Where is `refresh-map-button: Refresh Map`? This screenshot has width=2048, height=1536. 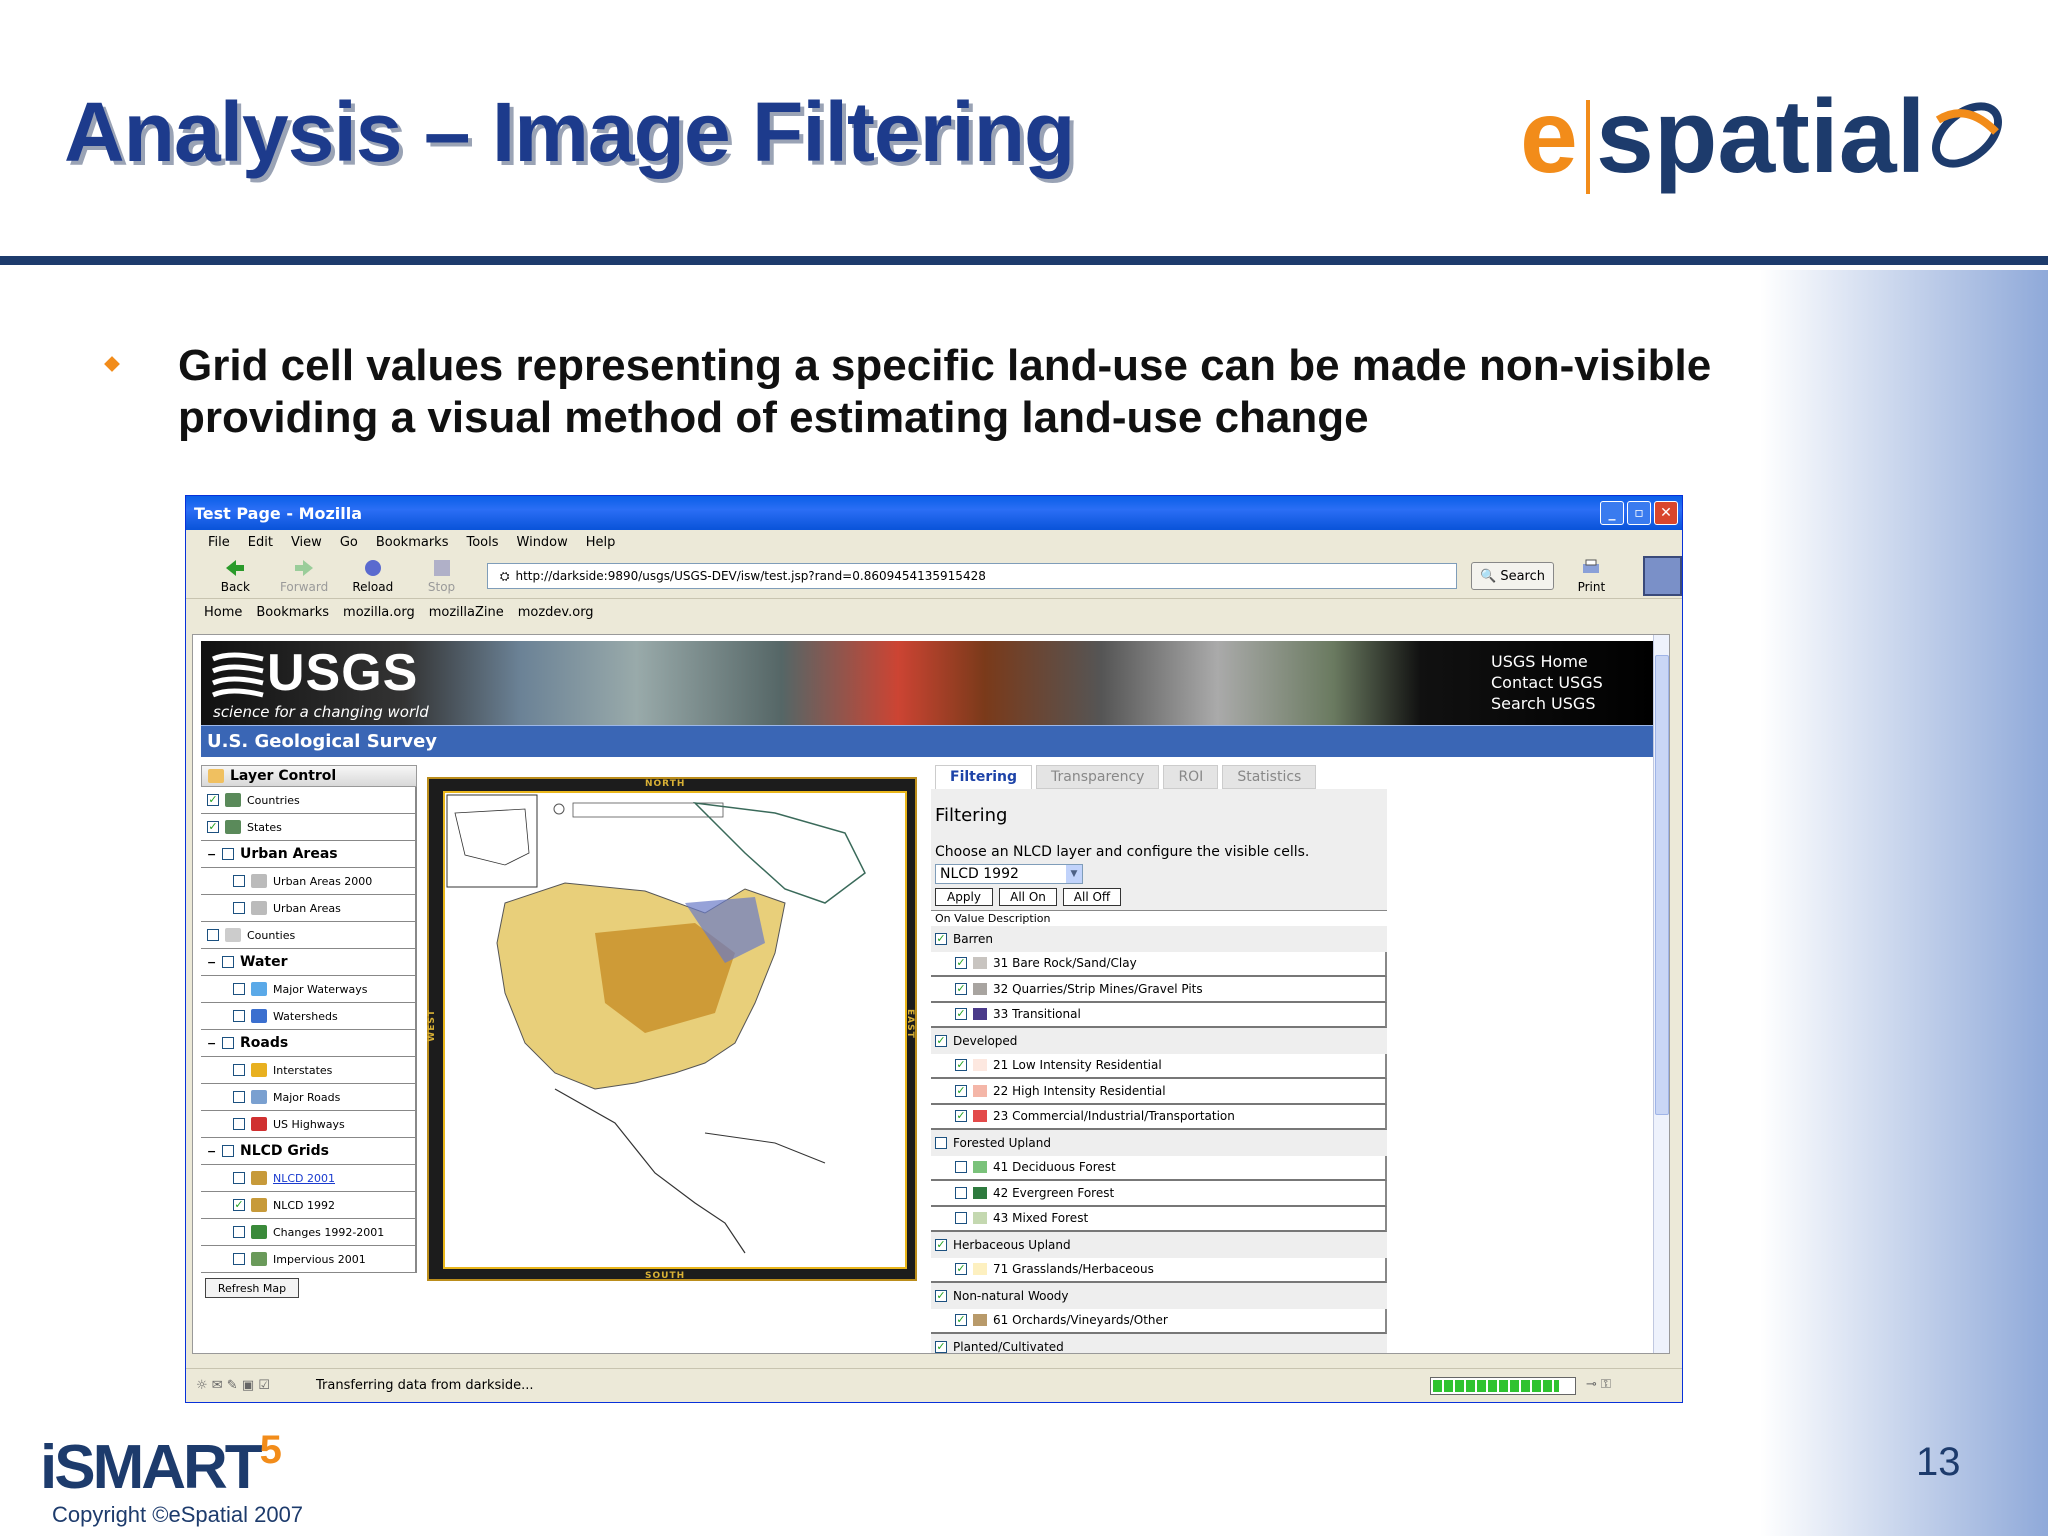 refresh-map-button: Refresh Map is located at coordinates (252, 1288).